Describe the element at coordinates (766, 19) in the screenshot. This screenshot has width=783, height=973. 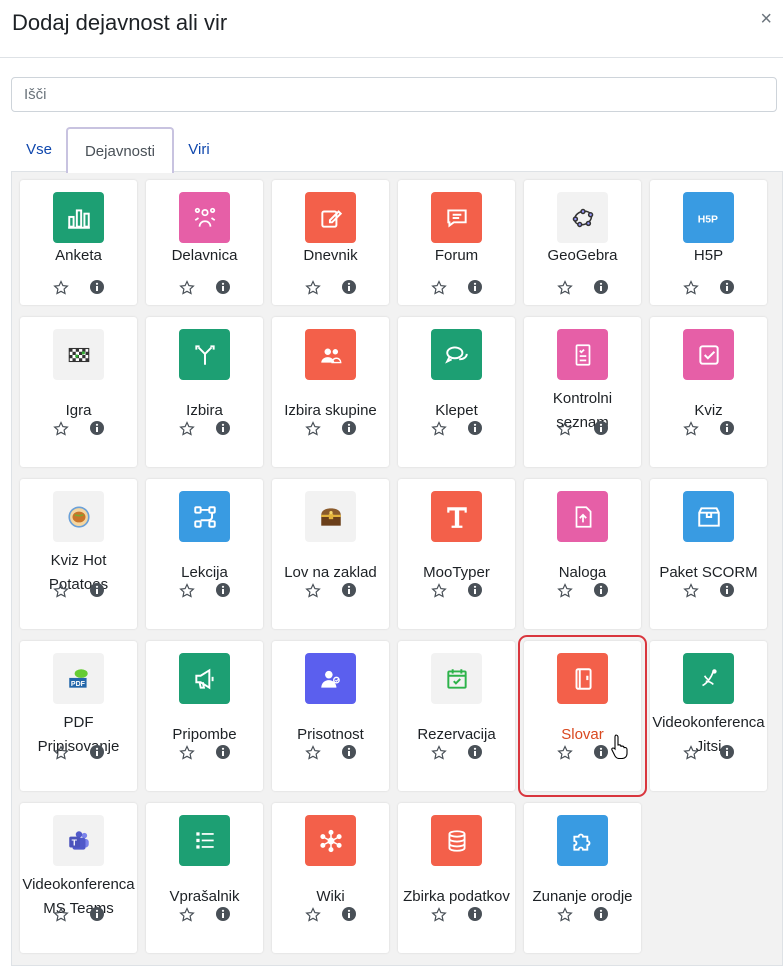
I see `close-icon: ×` at that location.